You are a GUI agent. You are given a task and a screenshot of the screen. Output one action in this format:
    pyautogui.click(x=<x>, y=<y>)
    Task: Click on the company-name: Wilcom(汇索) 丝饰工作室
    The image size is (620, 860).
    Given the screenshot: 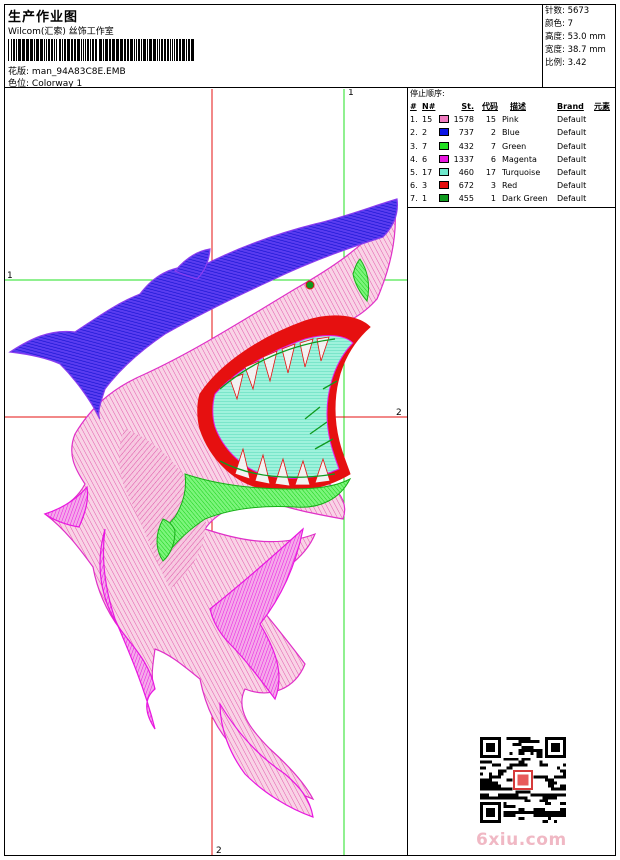 What is the action you would take?
    pyautogui.click(x=61, y=32)
    